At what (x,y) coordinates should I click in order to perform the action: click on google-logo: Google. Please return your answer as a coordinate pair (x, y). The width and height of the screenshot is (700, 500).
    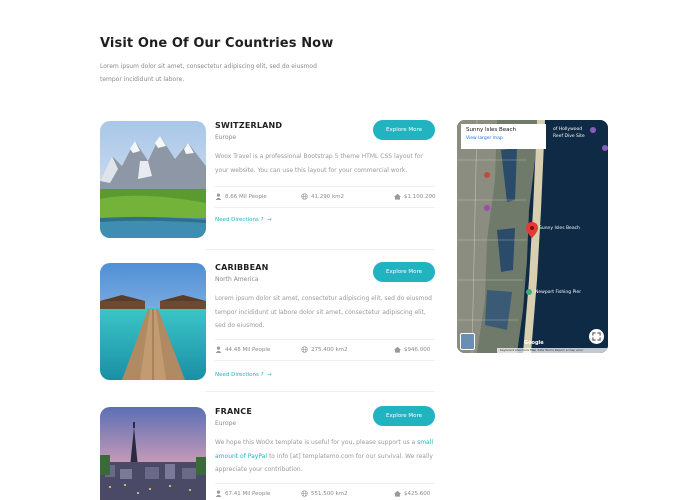
    Looking at the image, I should click on (534, 343).